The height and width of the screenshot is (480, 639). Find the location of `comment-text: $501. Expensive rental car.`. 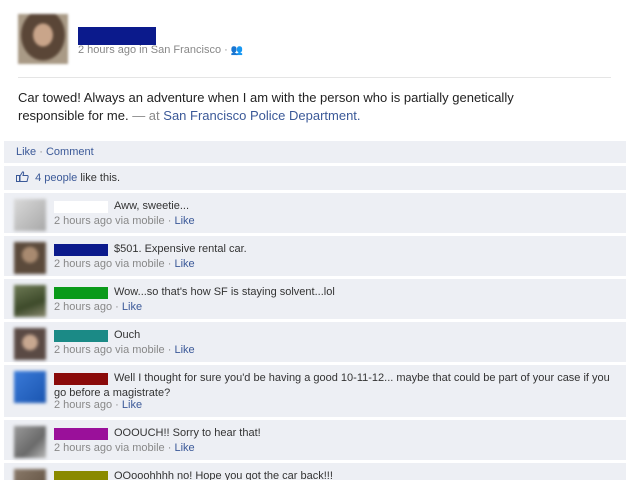

comment-text: $501. Expensive rental car. is located at coordinates (180, 249).